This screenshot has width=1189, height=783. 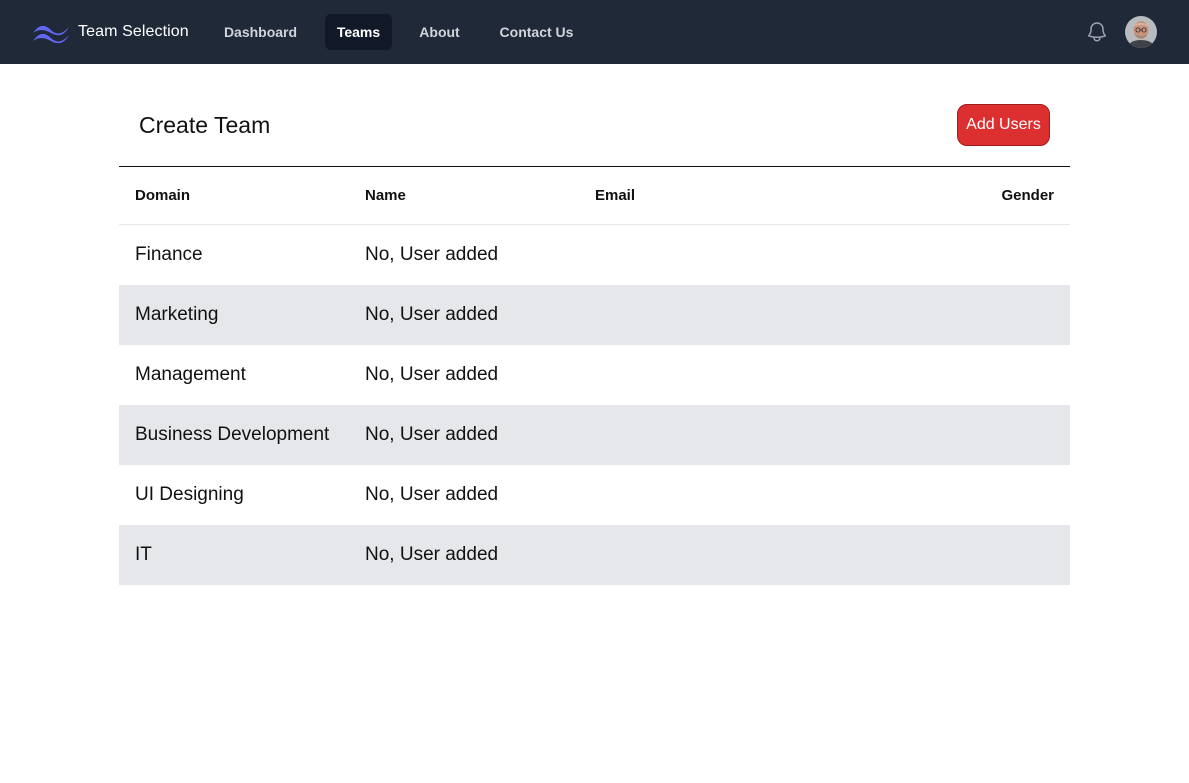 I want to click on nav-link-teams: Teams, so click(x=358, y=32).